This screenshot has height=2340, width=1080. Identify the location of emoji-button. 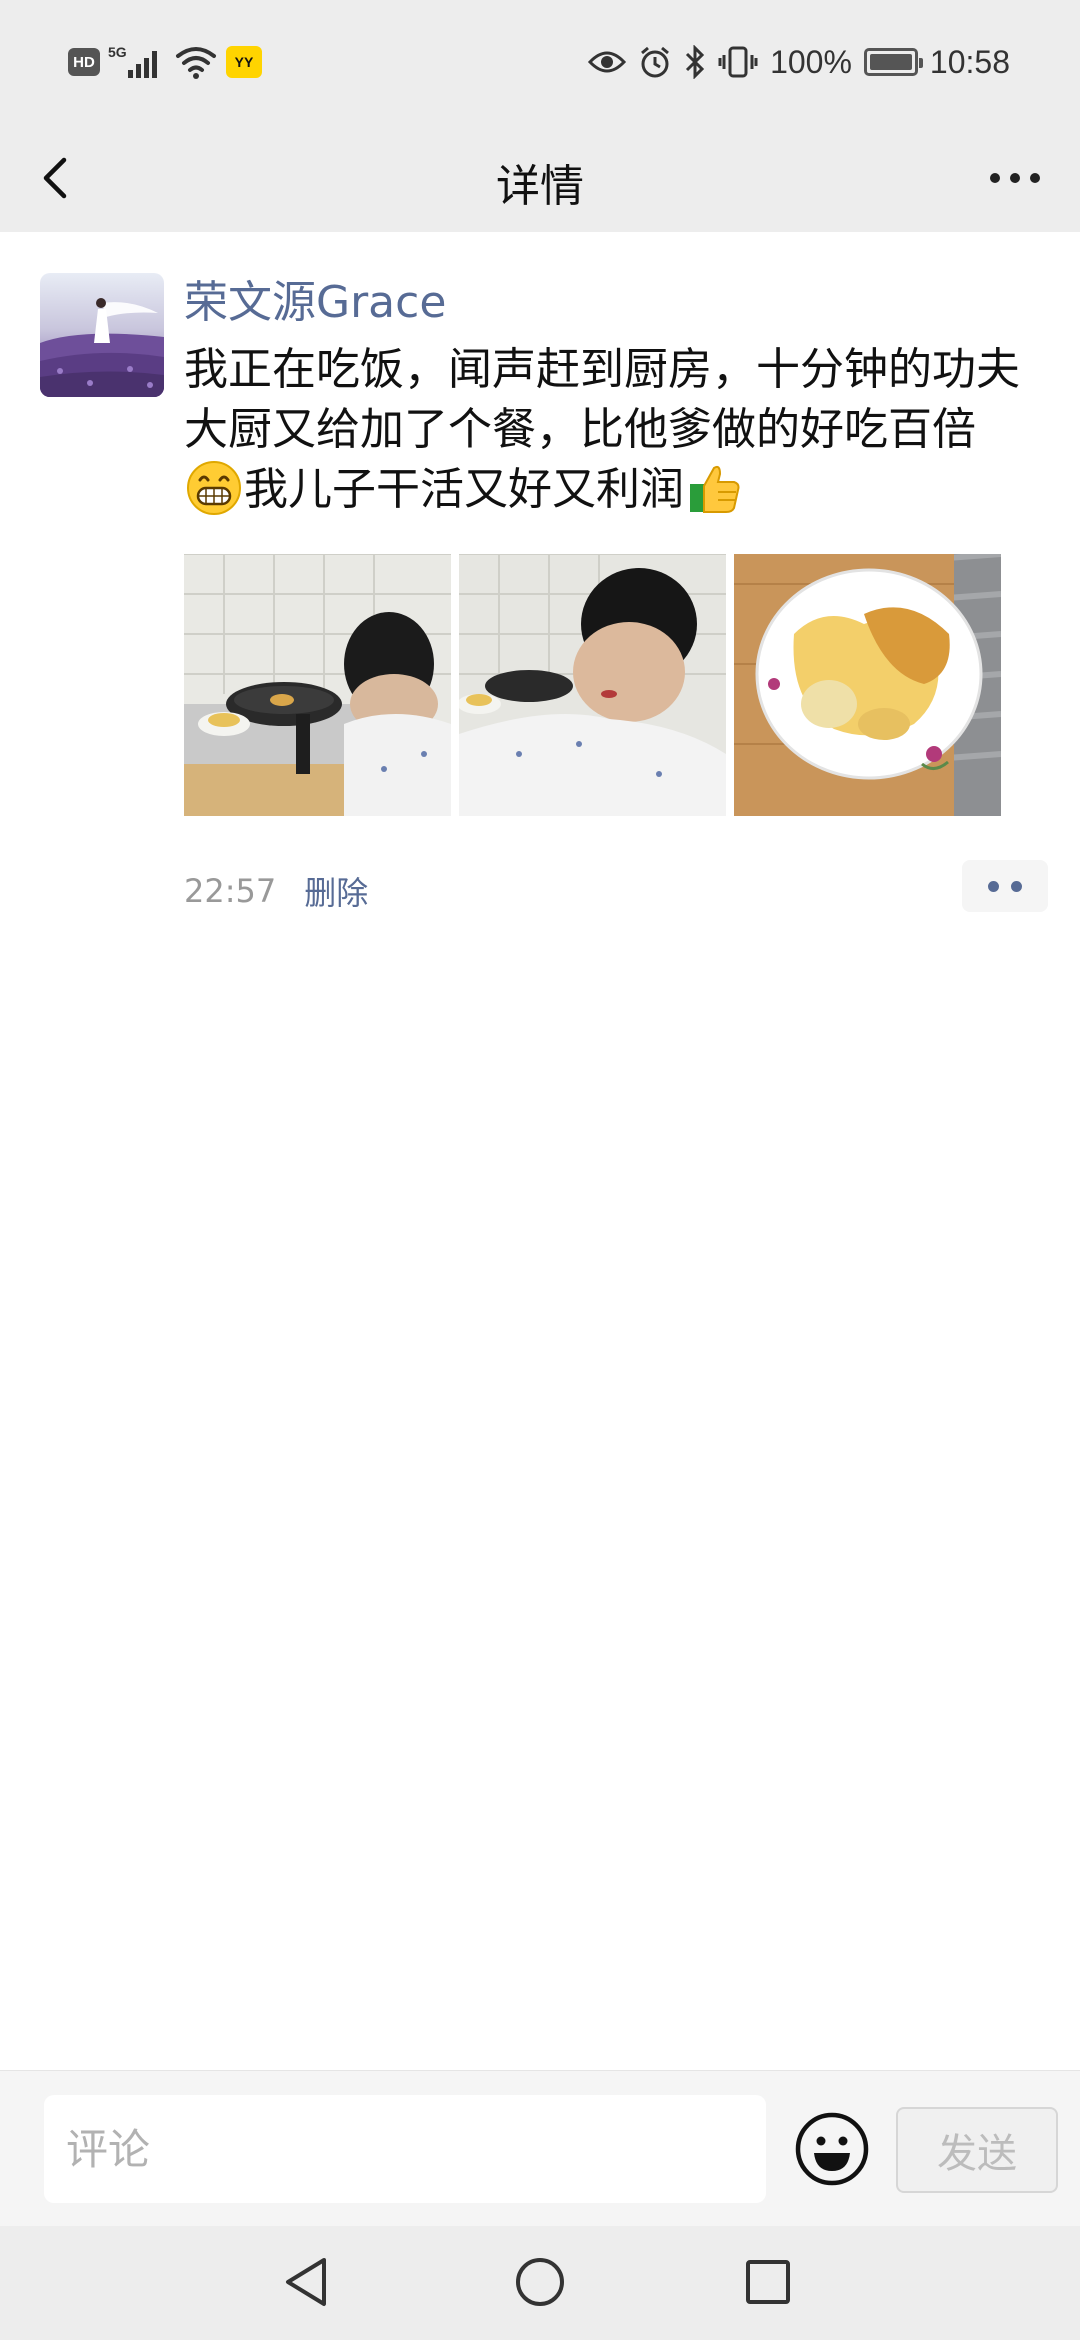
(832, 2149).